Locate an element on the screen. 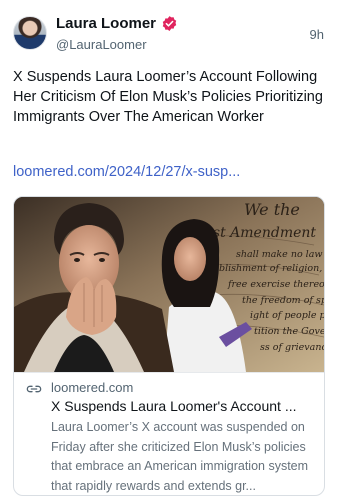 The image size is (338, 500). verified-badge-icon is located at coordinates (169, 23).